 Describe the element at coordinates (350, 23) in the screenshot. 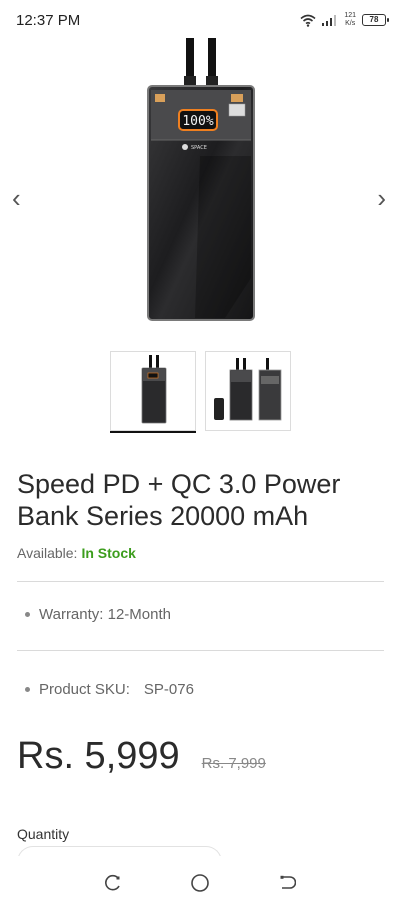

I see `network-speed-unit: K/s` at that location.